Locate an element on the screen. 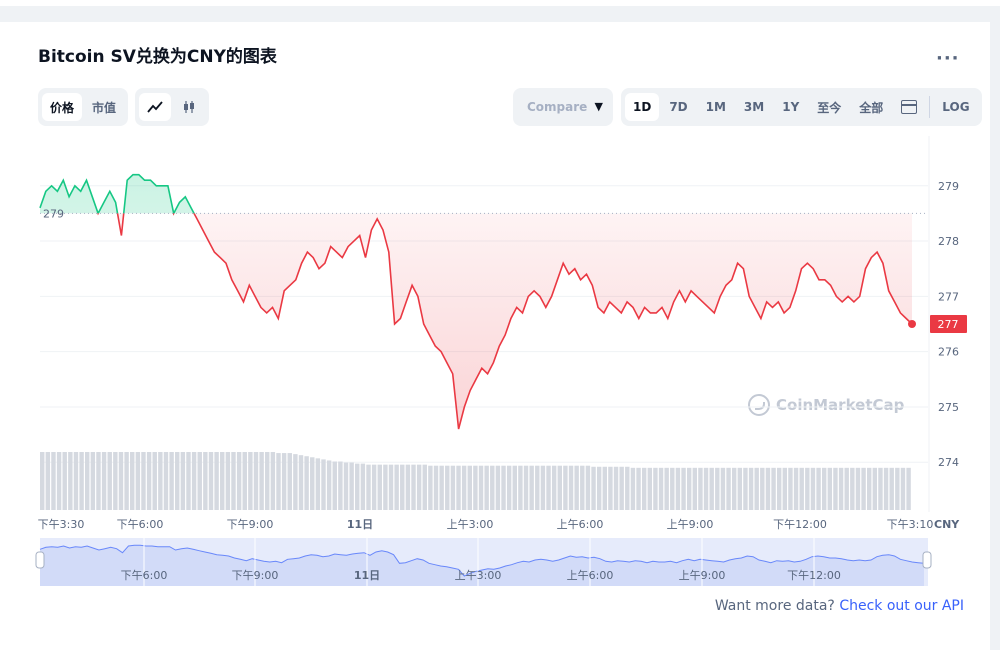 The image size is (1000, 650). navigator-tick-label: 上午9:00 is located at coordinates (702, 575).